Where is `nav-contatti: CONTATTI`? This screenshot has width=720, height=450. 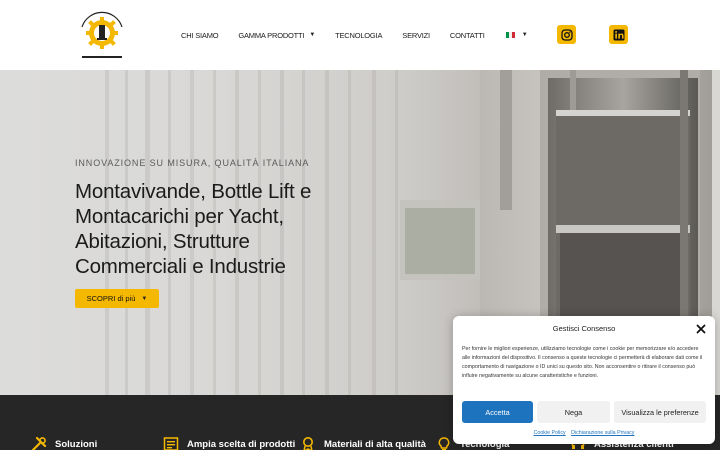 nav-contatti: CONTATTI is located at coordinates (467, 35).